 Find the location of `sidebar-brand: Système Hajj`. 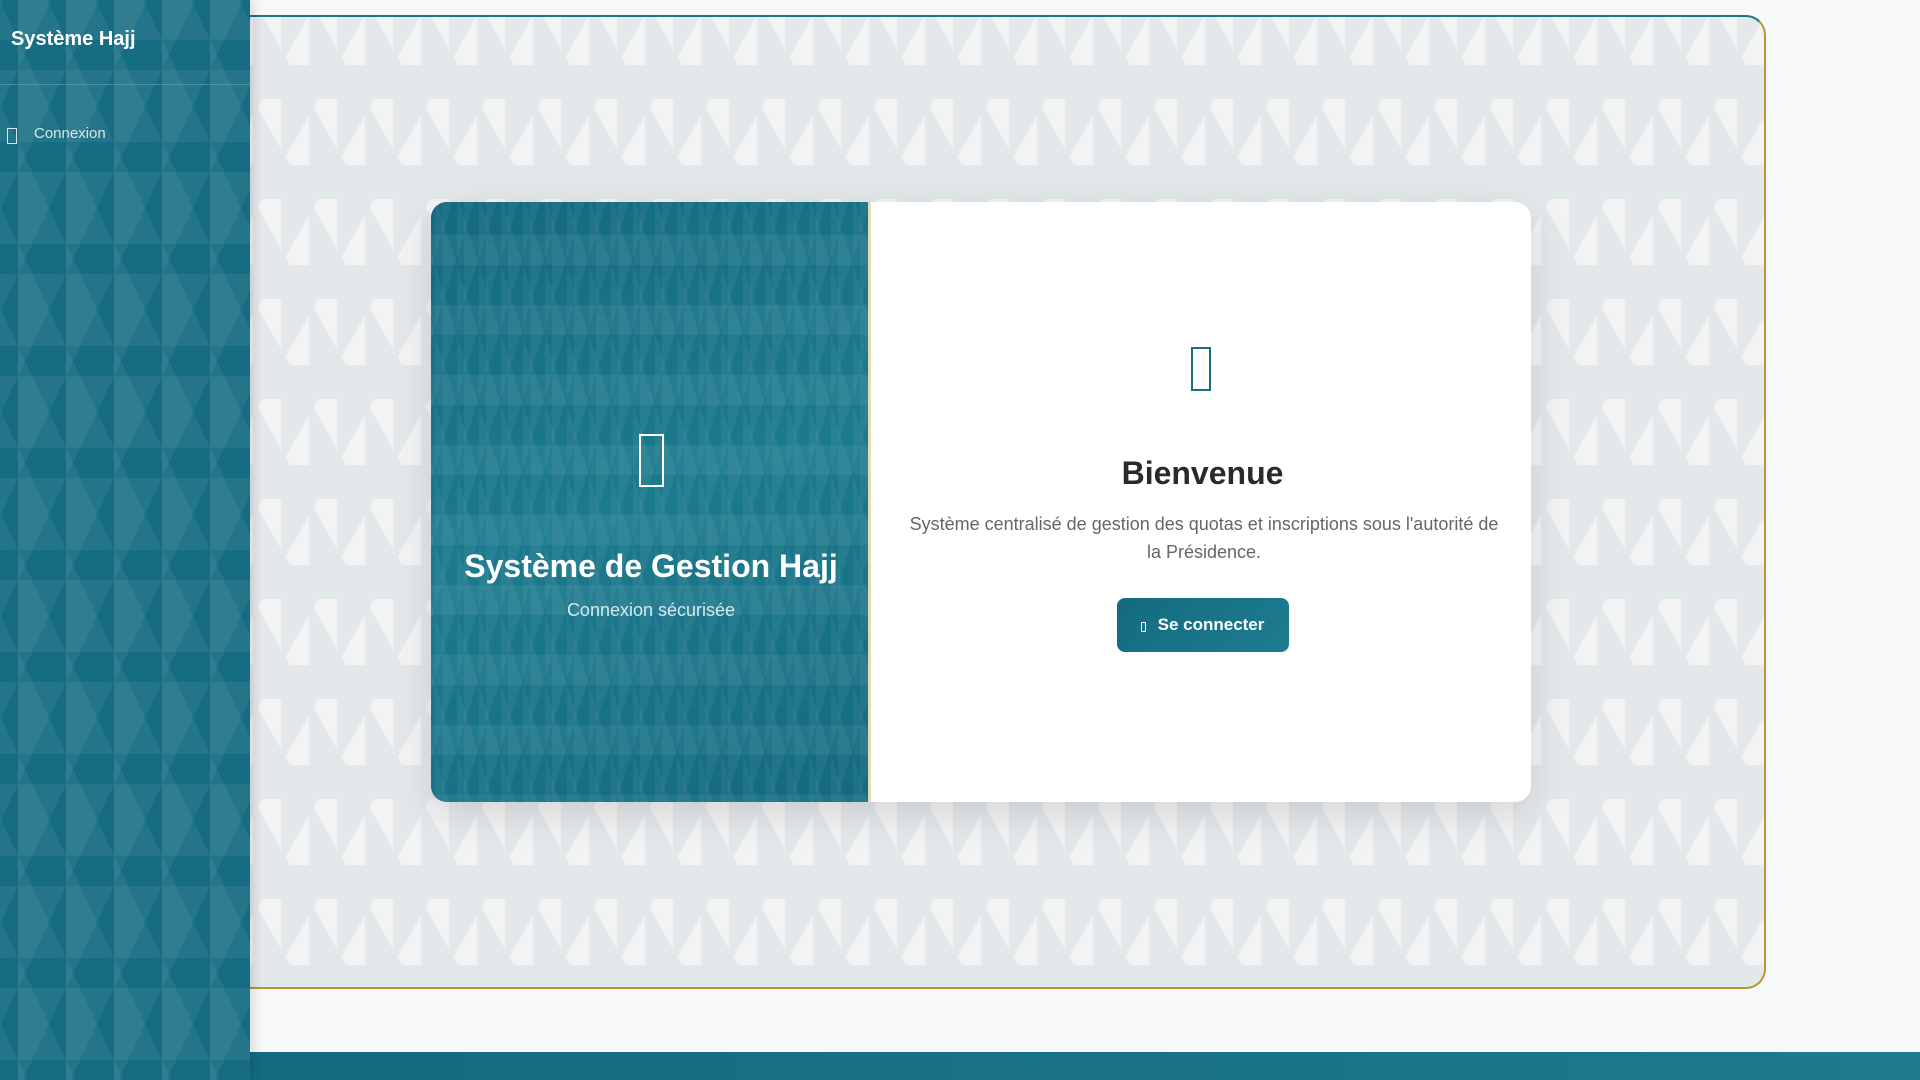

sidebar-brand: Système Hajj is located at coordinates (73, 39).